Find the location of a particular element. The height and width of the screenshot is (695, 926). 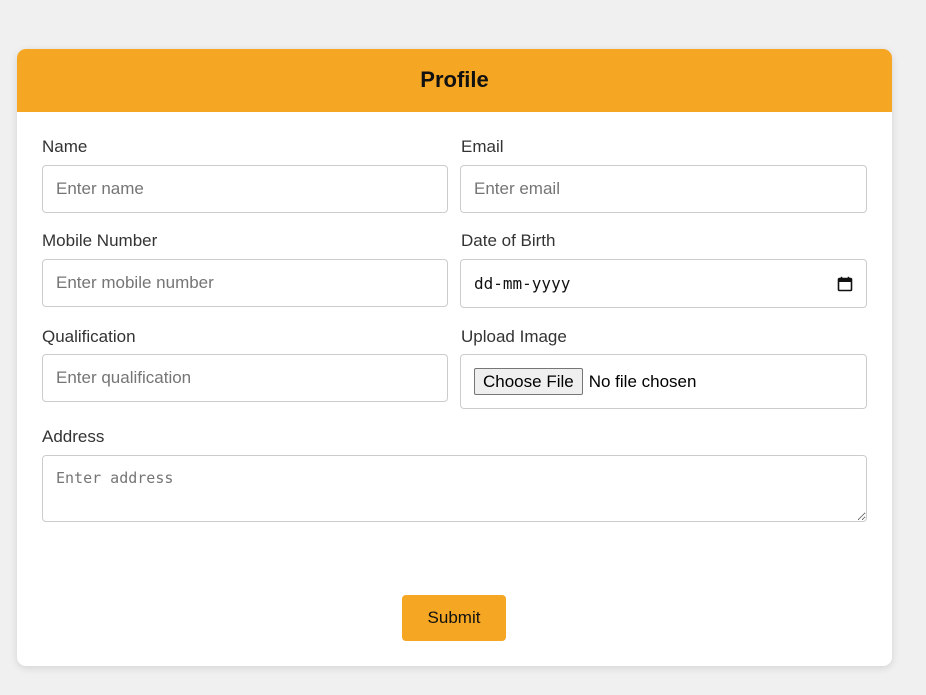

page-title: Profile is located at coordinates (454, 79).